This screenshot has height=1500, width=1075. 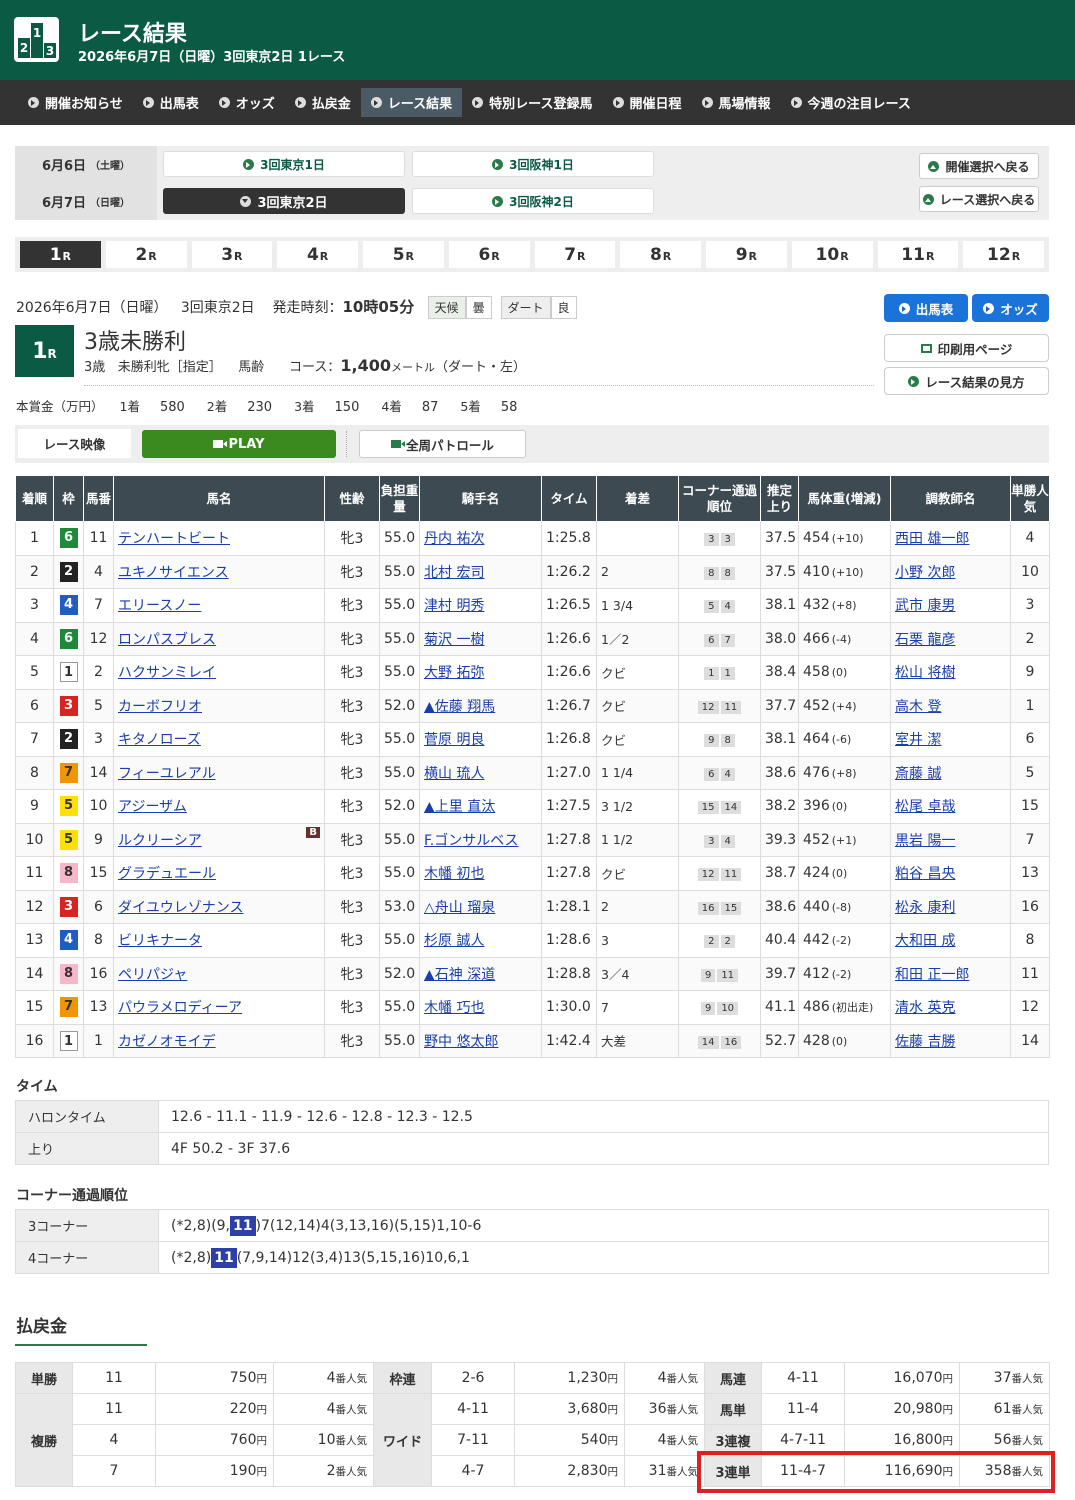 I want to click on horse-link: ロンパスブレス, so click(x=167, y=640).